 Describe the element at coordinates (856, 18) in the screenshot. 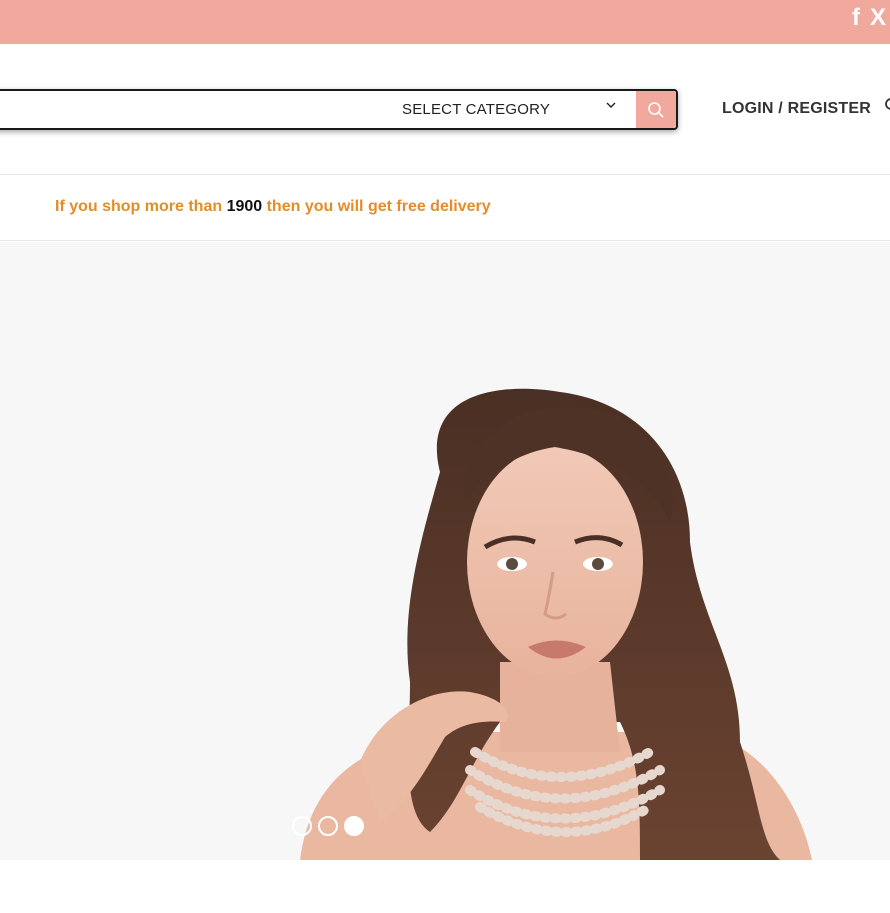

I see `facebook-icon: f` at that location.